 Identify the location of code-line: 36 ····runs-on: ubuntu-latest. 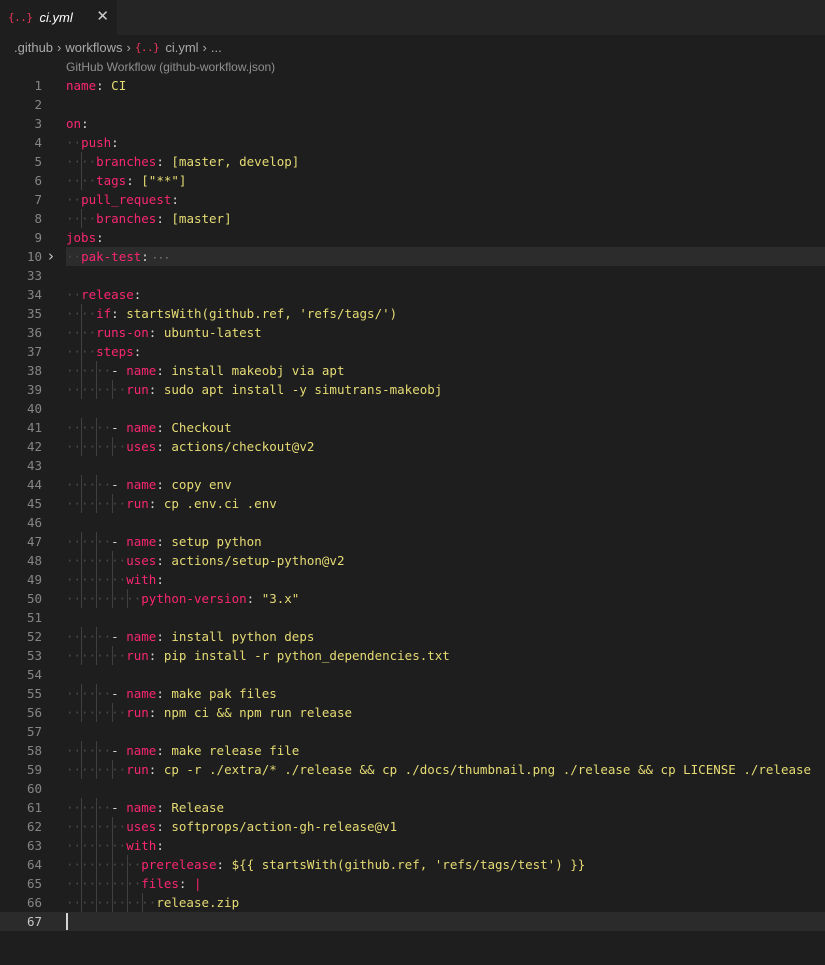
(412, 332).